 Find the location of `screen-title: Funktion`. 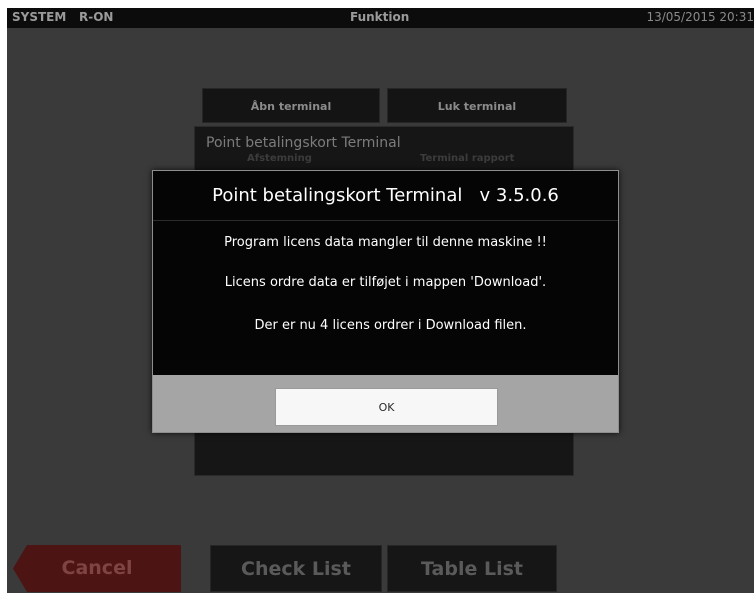

screen-title: Funktion is located at coordinates (380, 17).